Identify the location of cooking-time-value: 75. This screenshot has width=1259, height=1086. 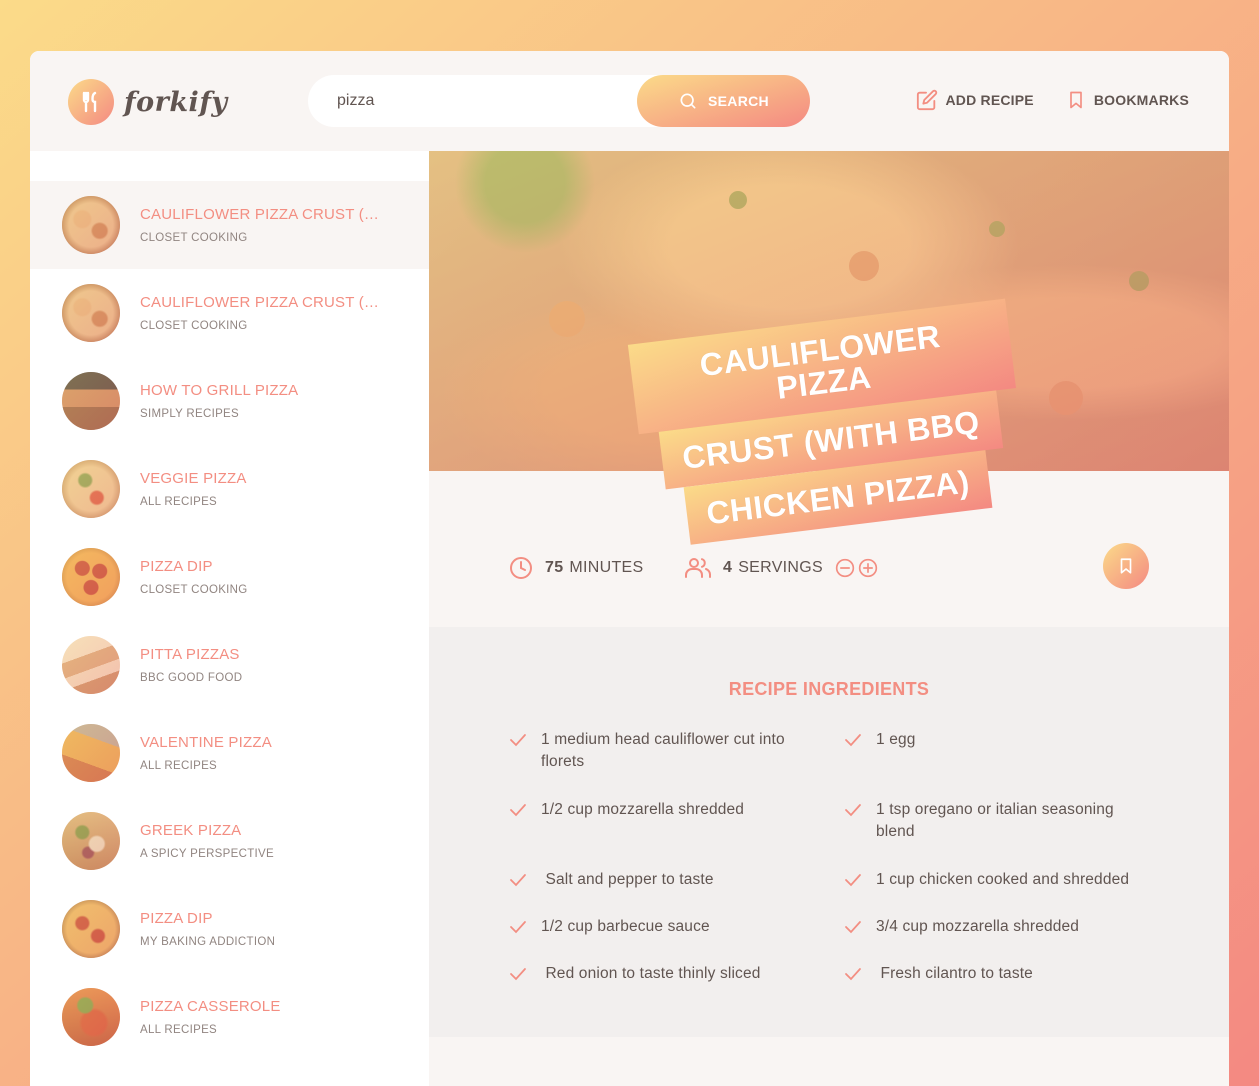
(554, 567).